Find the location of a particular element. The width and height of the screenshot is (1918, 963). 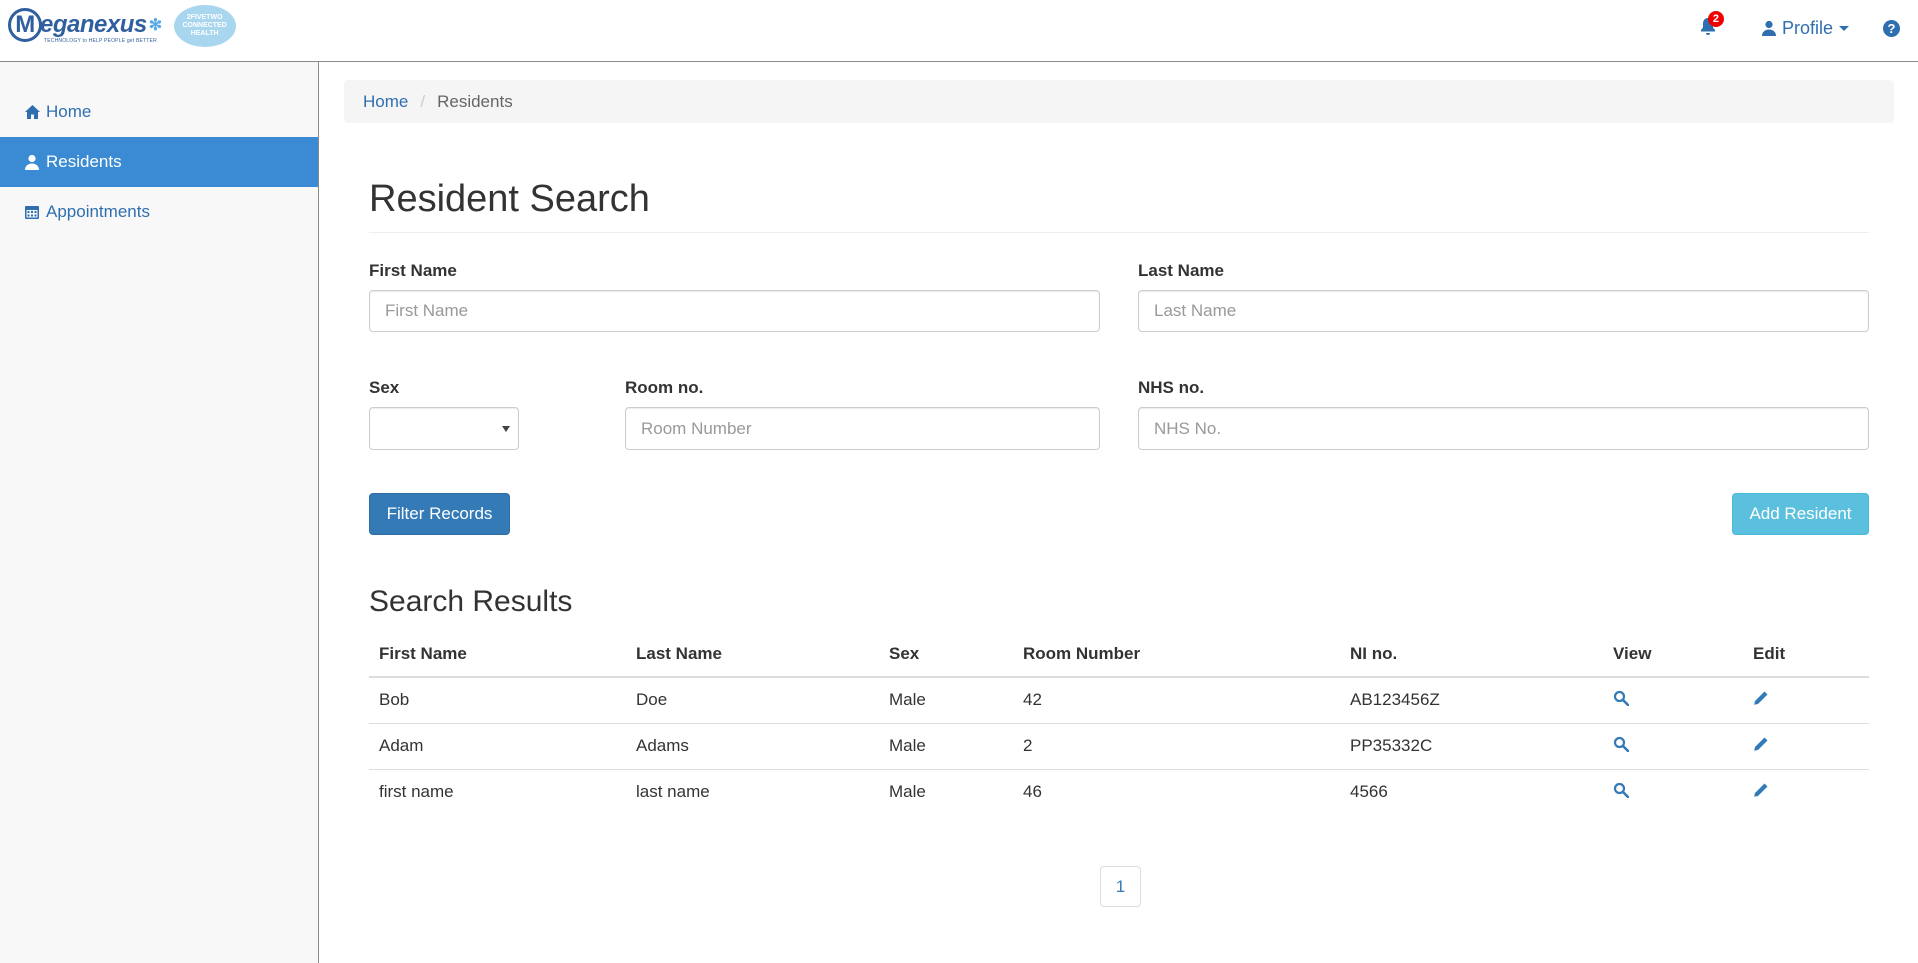

sidebar-item-label: Appointments is located at coordinates (98, 211).